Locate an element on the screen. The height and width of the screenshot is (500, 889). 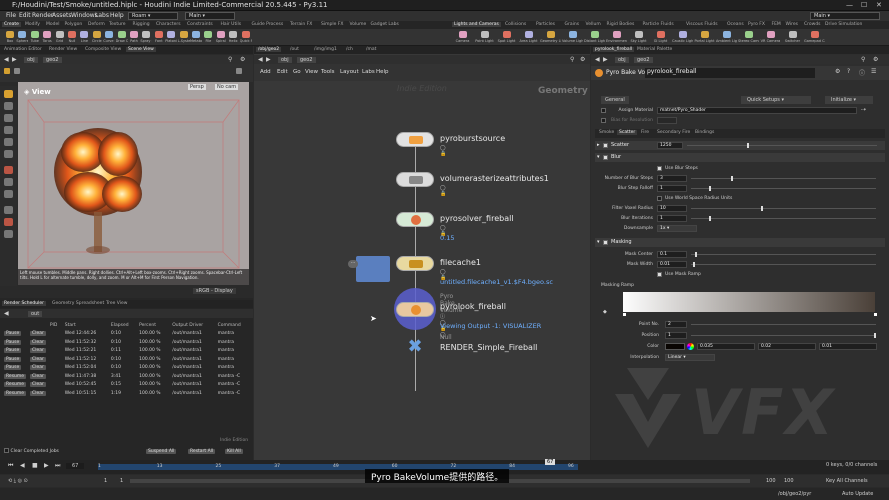
suspend-all-button: Suspend All is located at coordinates (161, 451).